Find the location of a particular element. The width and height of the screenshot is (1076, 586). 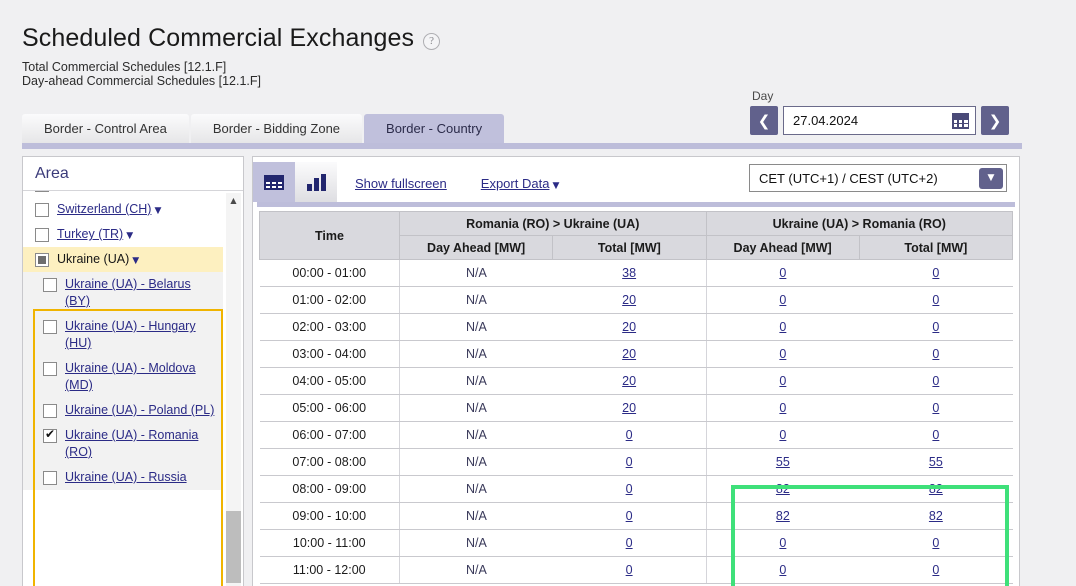

date-input: 27.04.2024 is located at coordinates (879, 120).